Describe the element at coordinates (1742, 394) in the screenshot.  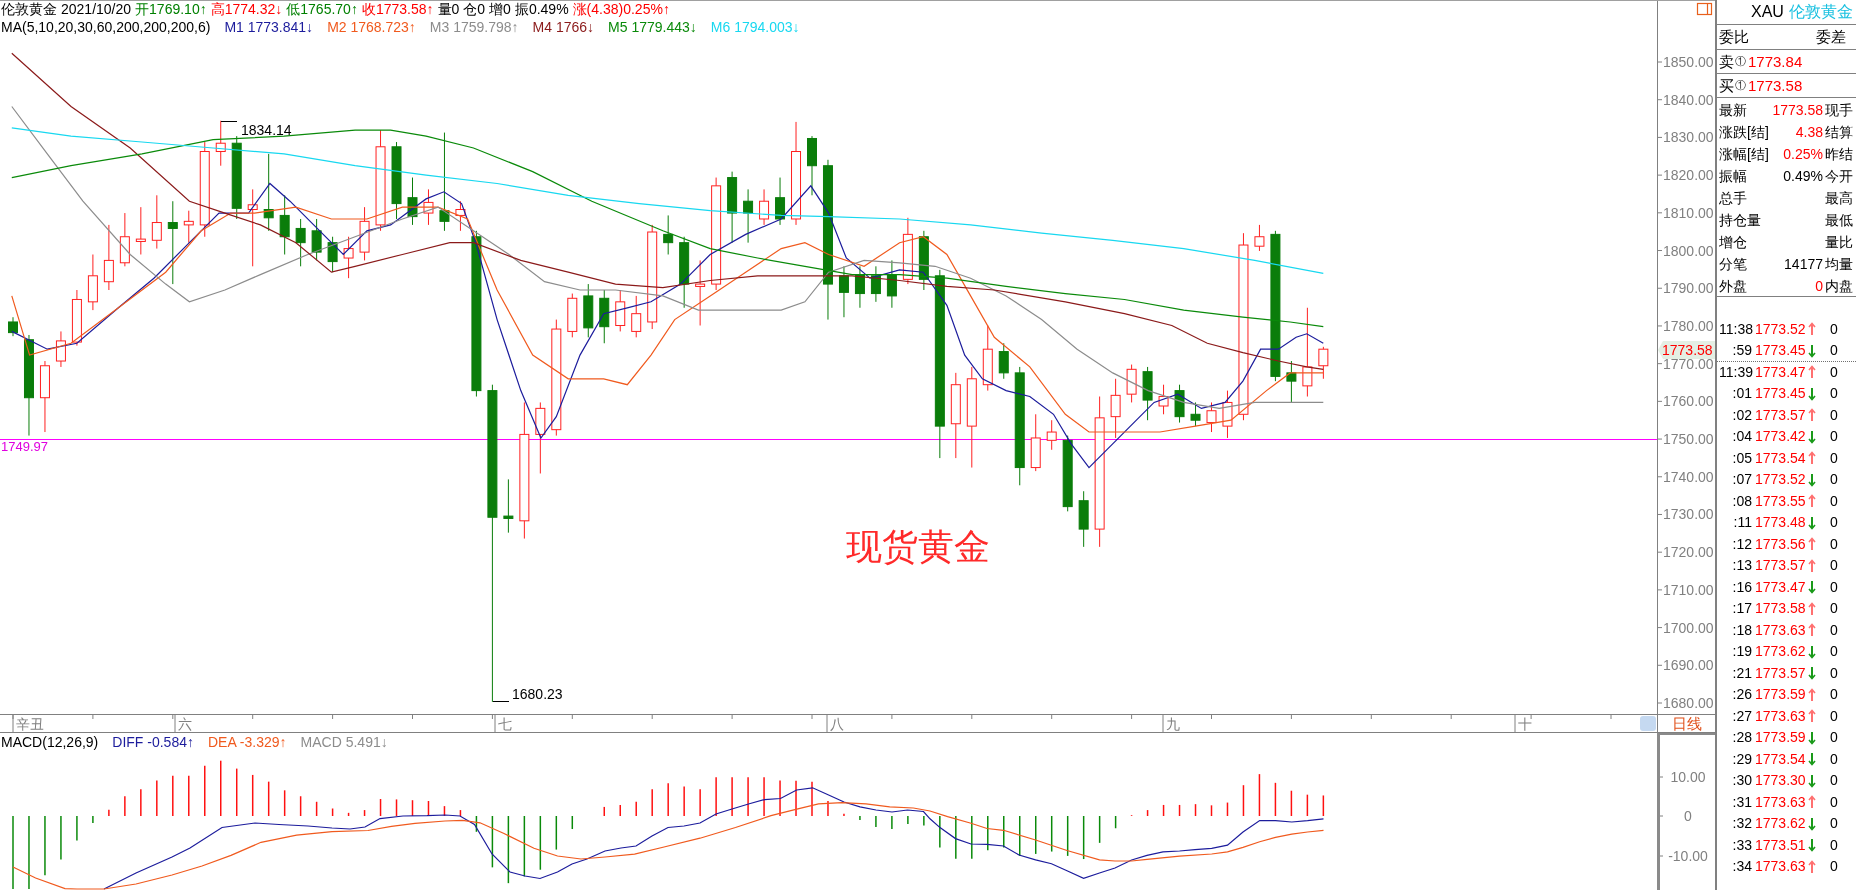
I see `tick-time: :01` at that location.